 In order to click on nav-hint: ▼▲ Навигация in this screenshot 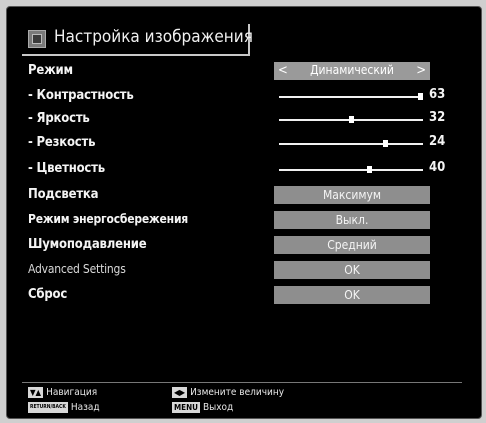, I will do `click(62, 392)`.